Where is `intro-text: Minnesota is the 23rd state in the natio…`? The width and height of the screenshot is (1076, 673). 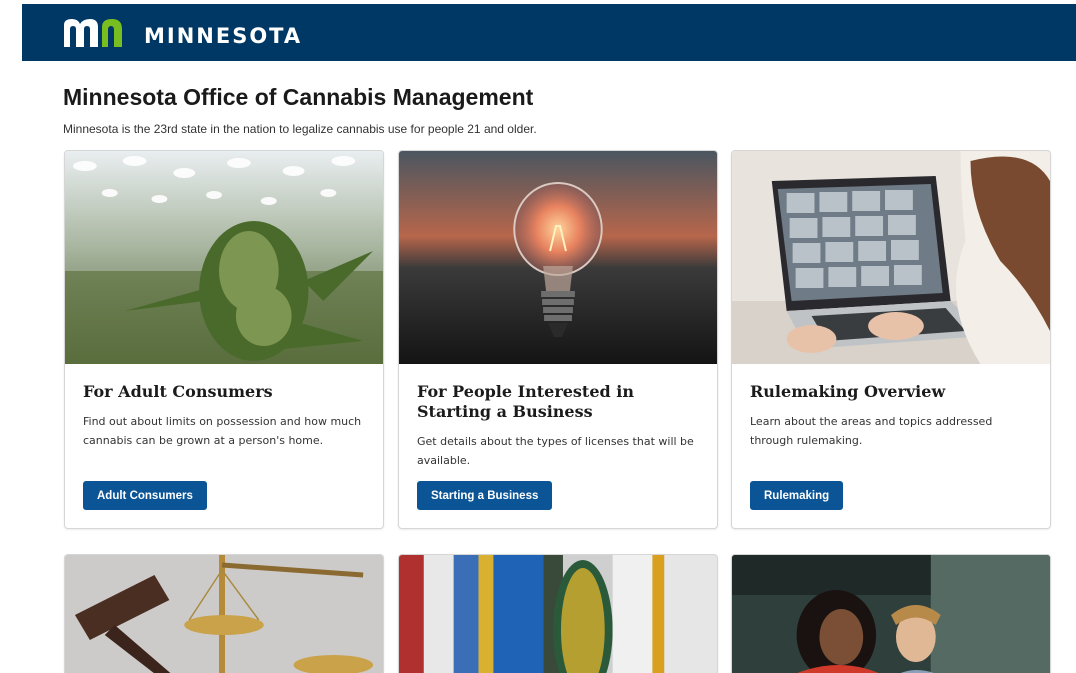
intro-text: Minnesota is the 23rd state in the natio… is located at coordinates (300, 129).